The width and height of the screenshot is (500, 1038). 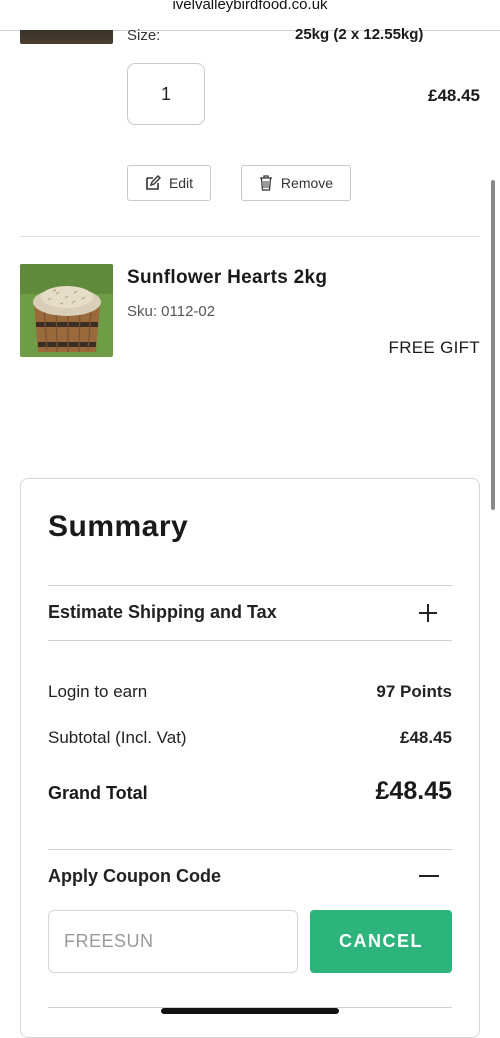 What do you see at coordinates (250, 1011) in the screenshot?
I see `home-indicator` at bounding box center [250, 1011].